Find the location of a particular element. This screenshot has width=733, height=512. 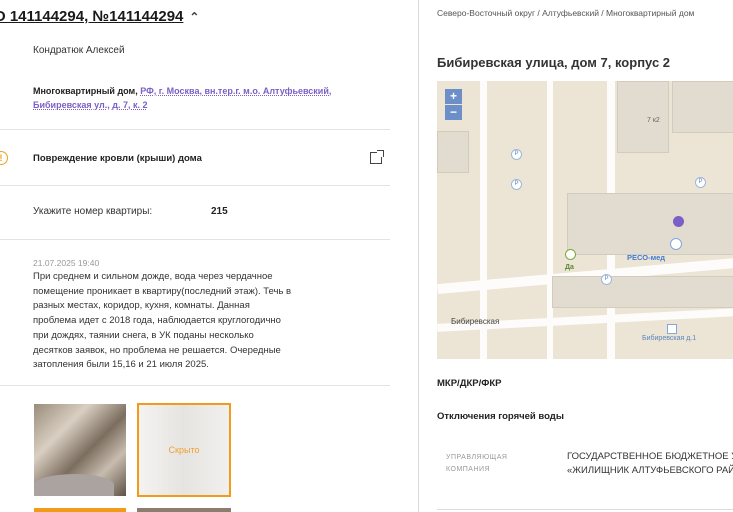

section-hot-water: Отключения горячей воды is located at coordinates (500, 416).